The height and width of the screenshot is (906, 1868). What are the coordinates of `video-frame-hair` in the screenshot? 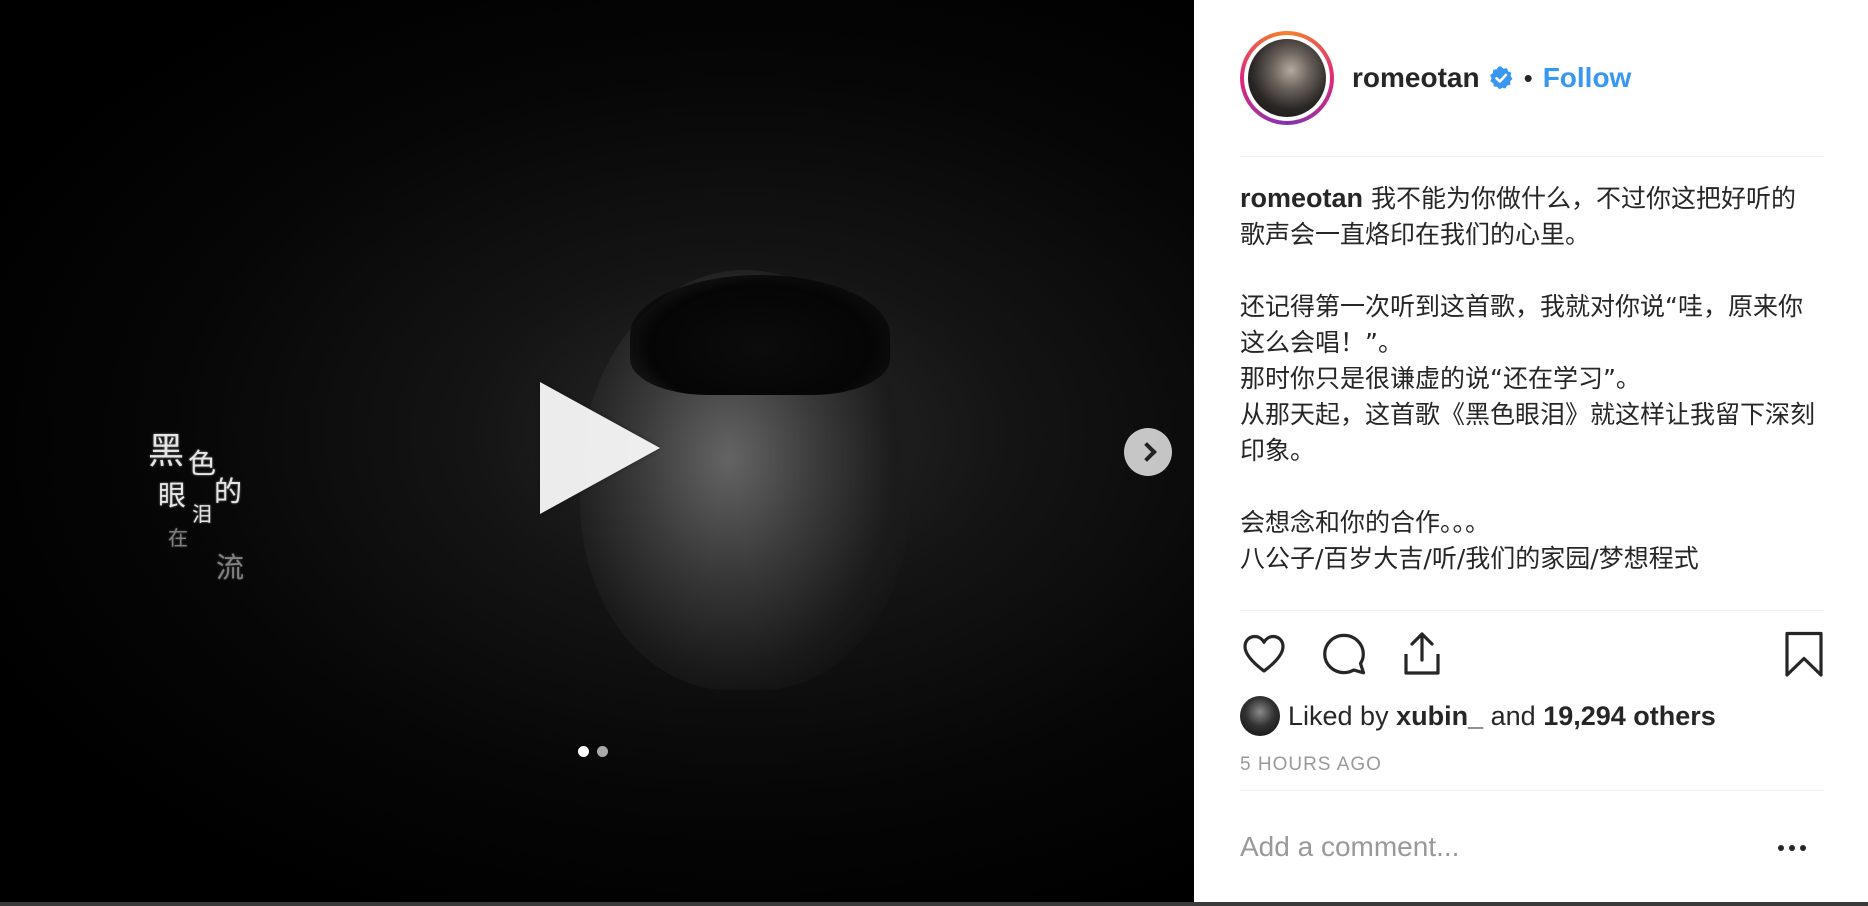 It's located at (760, 335).